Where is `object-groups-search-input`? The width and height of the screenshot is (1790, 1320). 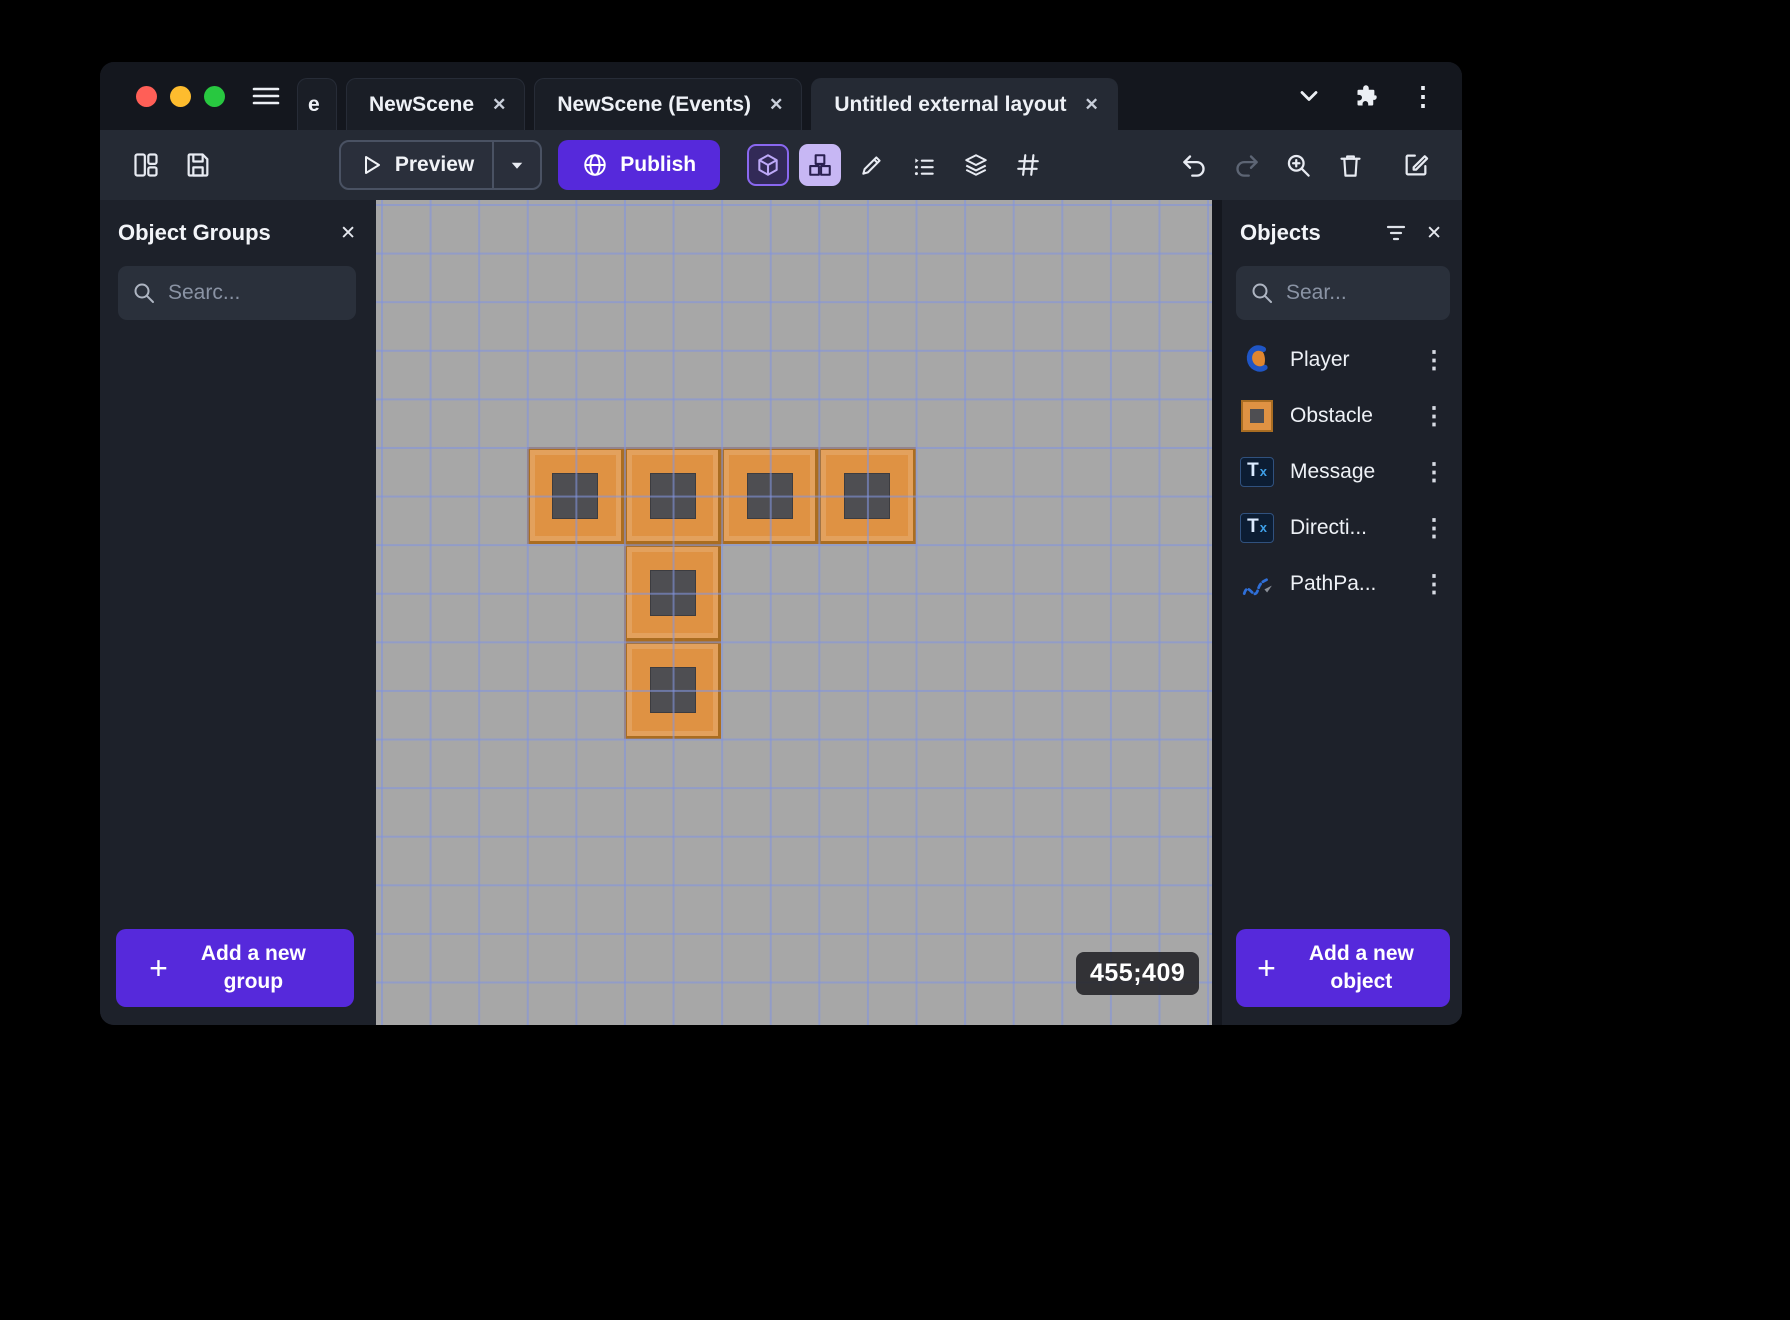
object-groups-search-input is located at coordinates (255, 293).